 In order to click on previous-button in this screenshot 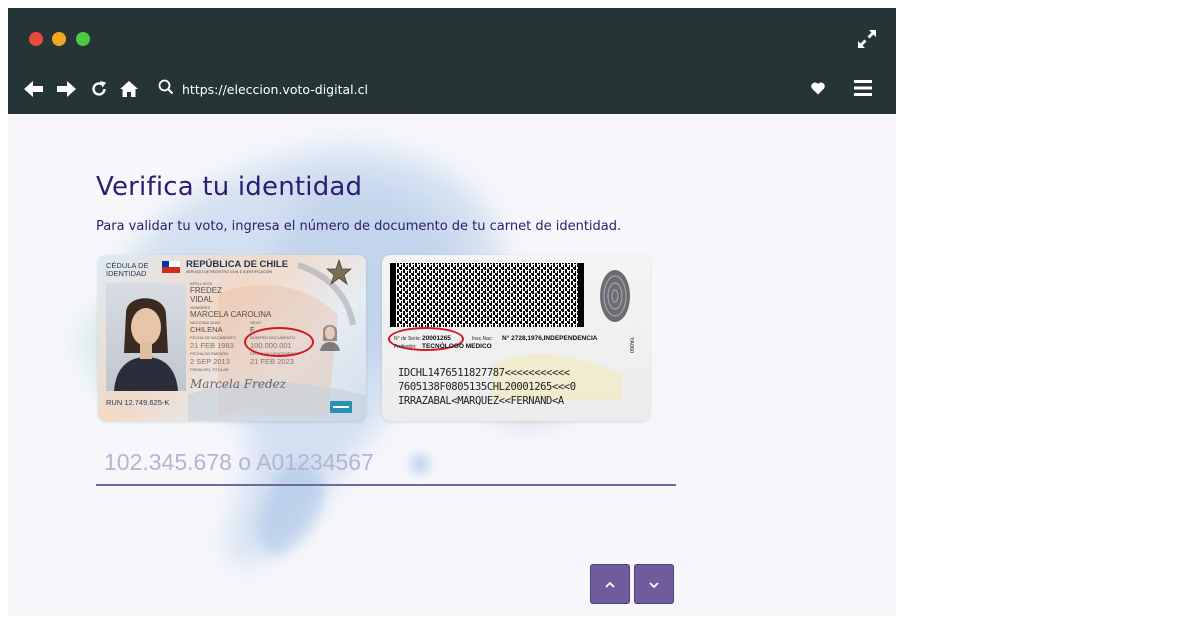, I will do `click(610, 584)`.